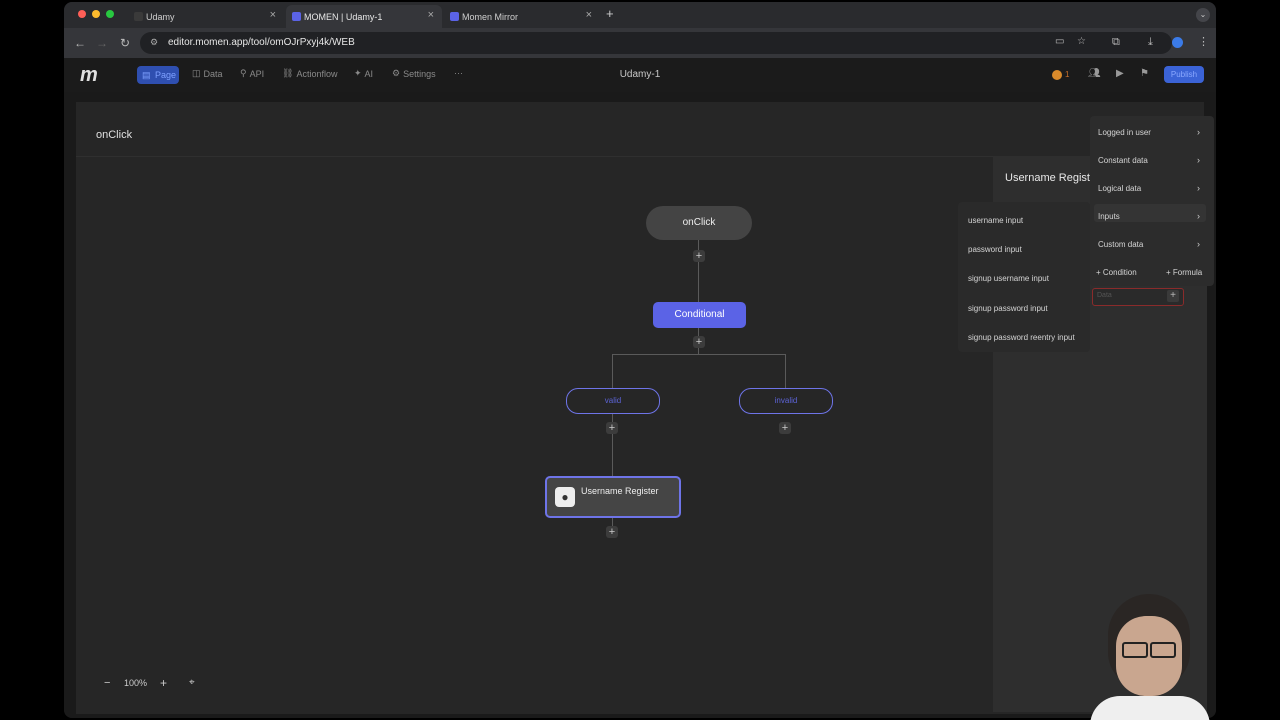  I want to click on nav-data-button: ◫ Data, so click(207, 73).